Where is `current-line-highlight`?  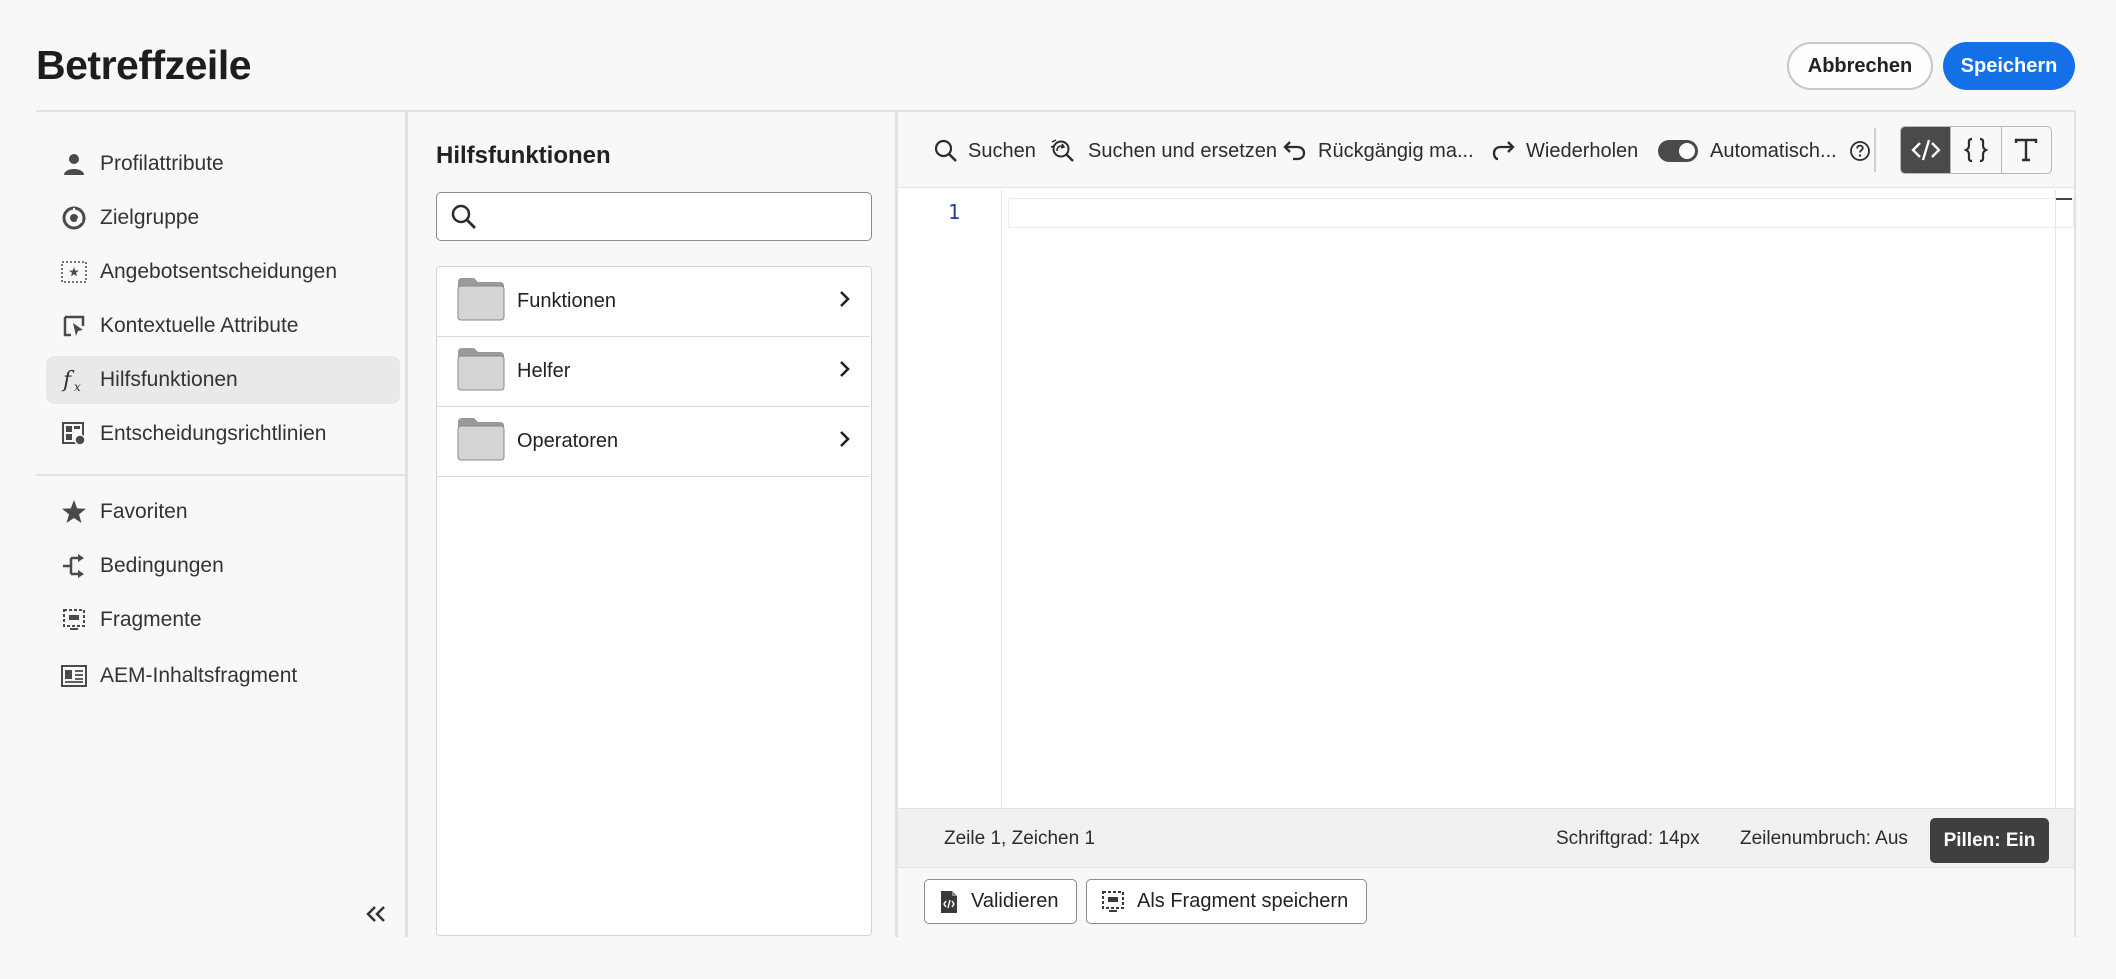 current-line-highlight is located at coordinates (1541, 213).